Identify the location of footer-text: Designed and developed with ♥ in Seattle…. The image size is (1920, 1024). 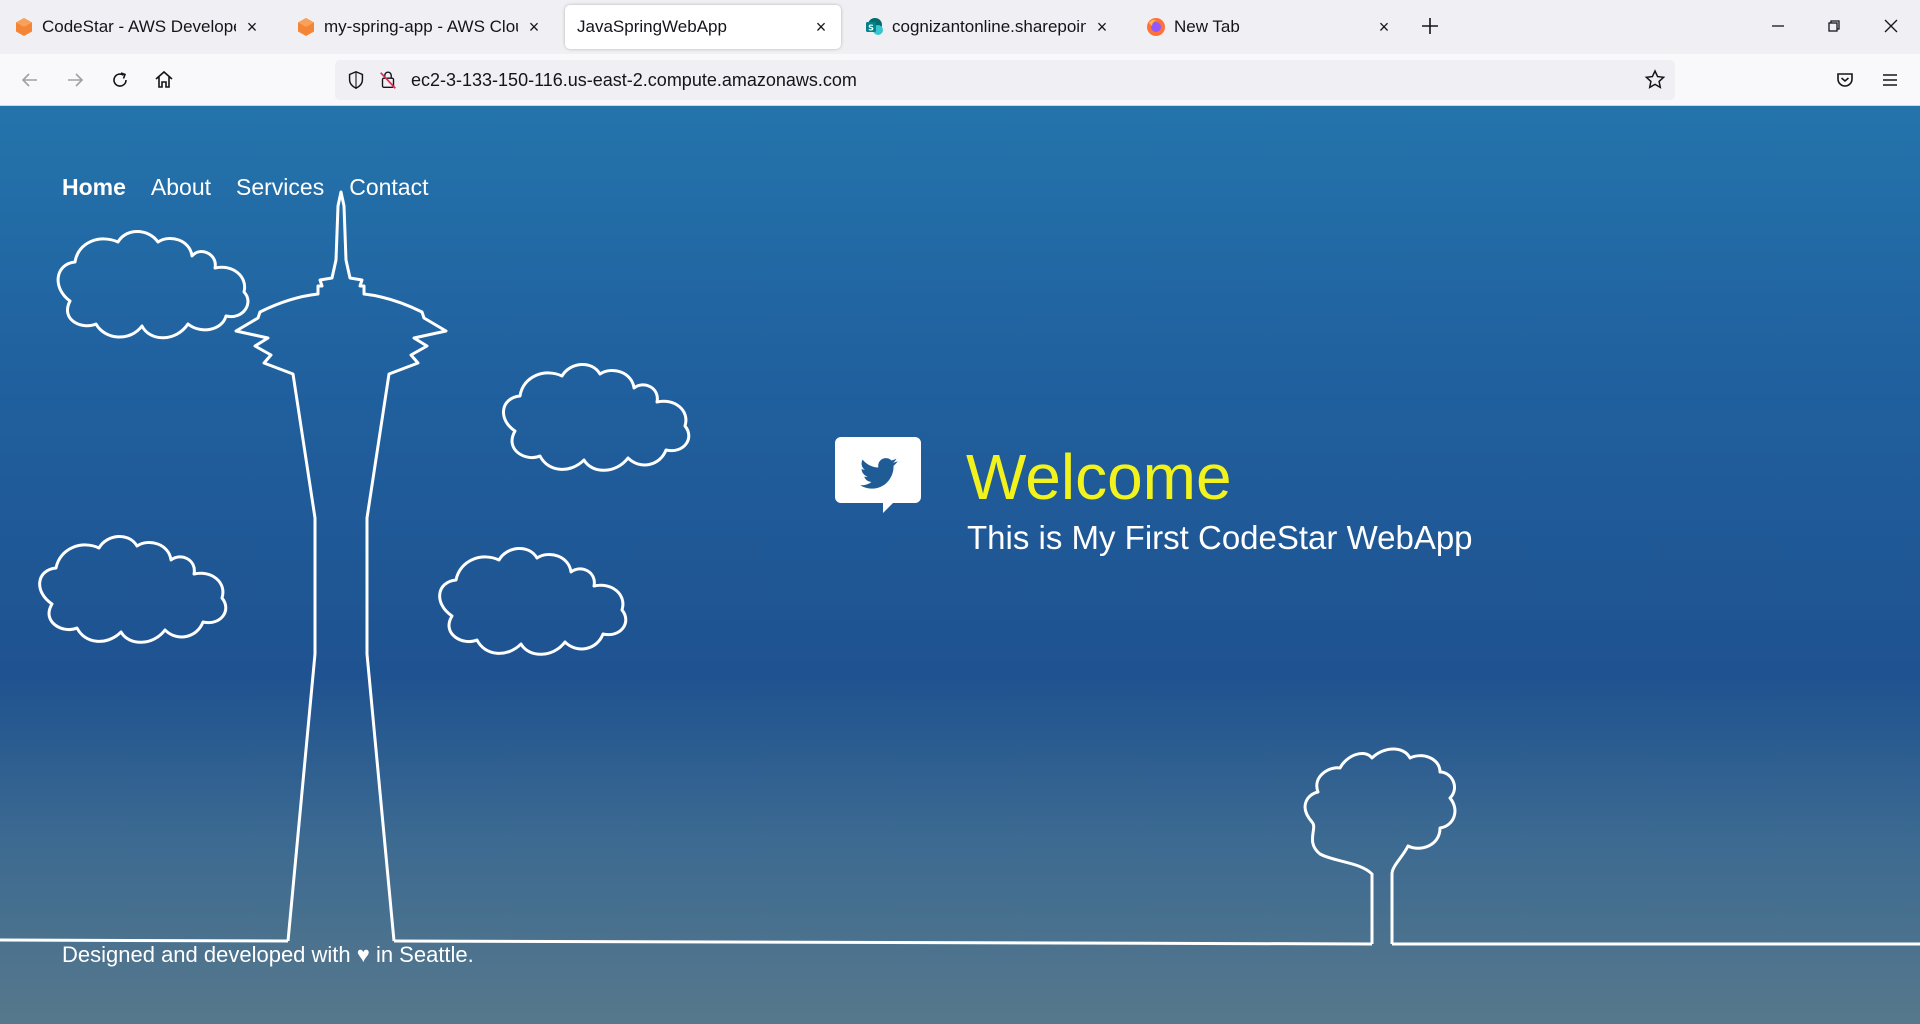
(268, 954).